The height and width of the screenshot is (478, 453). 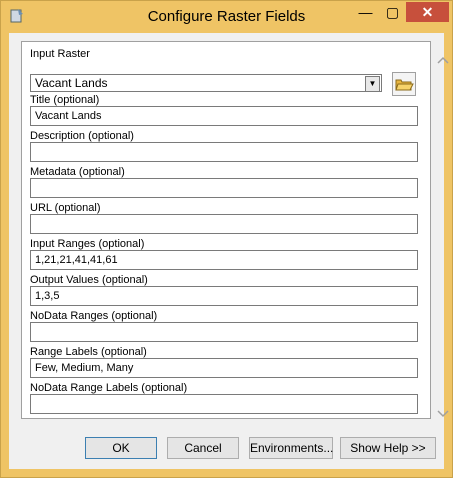 I want to click on chevron-down-icon: ▼, so click(x=372, y=84).